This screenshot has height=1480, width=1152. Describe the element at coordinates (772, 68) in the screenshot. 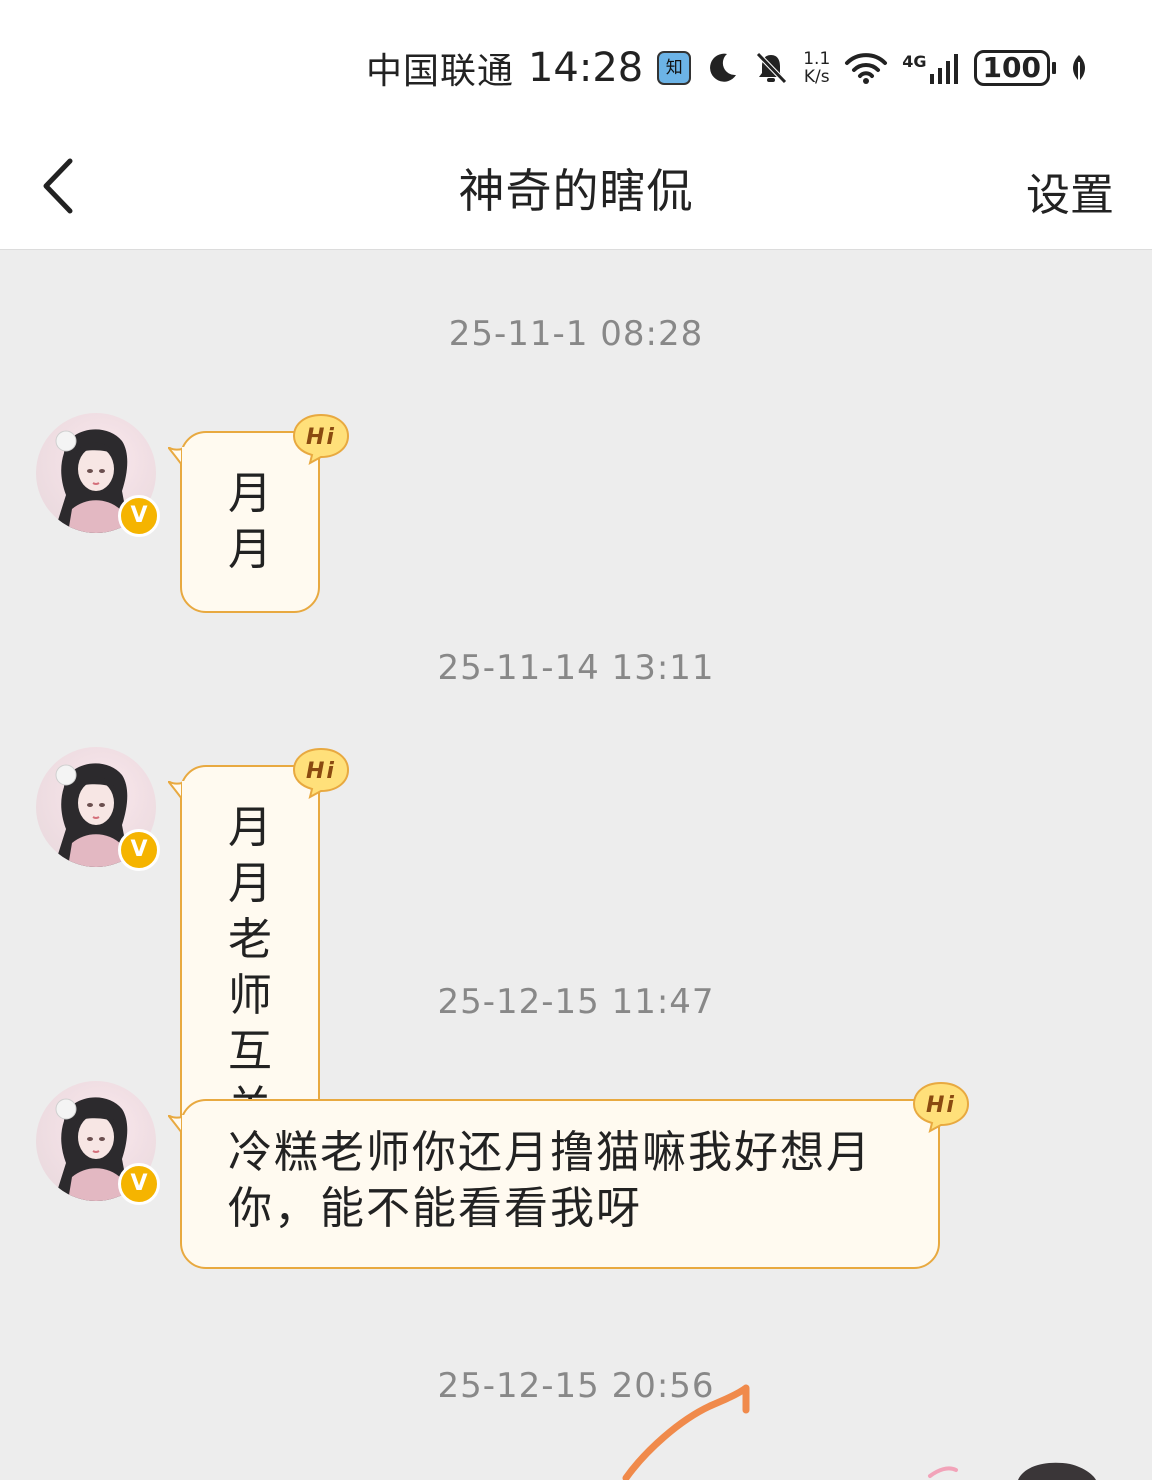

I see `bell-muted-icon` at that location.